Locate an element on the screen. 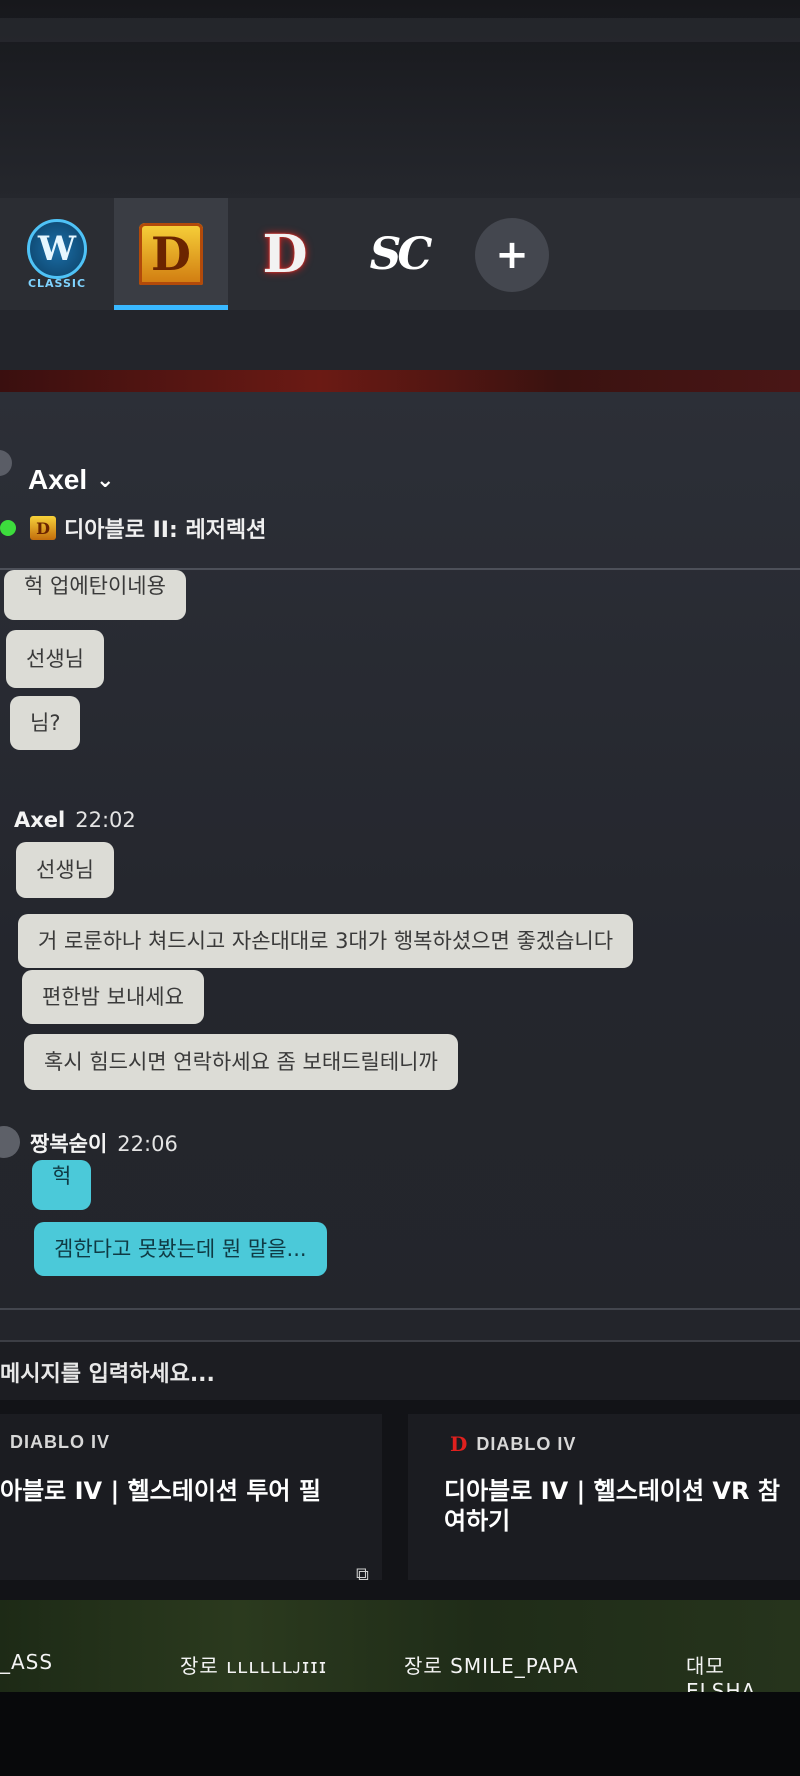  top-band is located at coordinates (400, 30).